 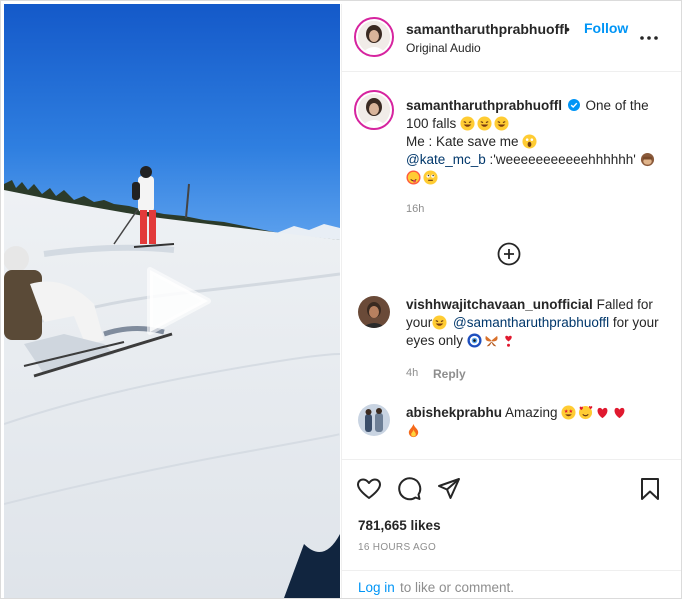 What do you see at coordinates (399, 525) in the screenshot?
I see `likes-count: 781,665 likes` at bounding box center [399, 525].